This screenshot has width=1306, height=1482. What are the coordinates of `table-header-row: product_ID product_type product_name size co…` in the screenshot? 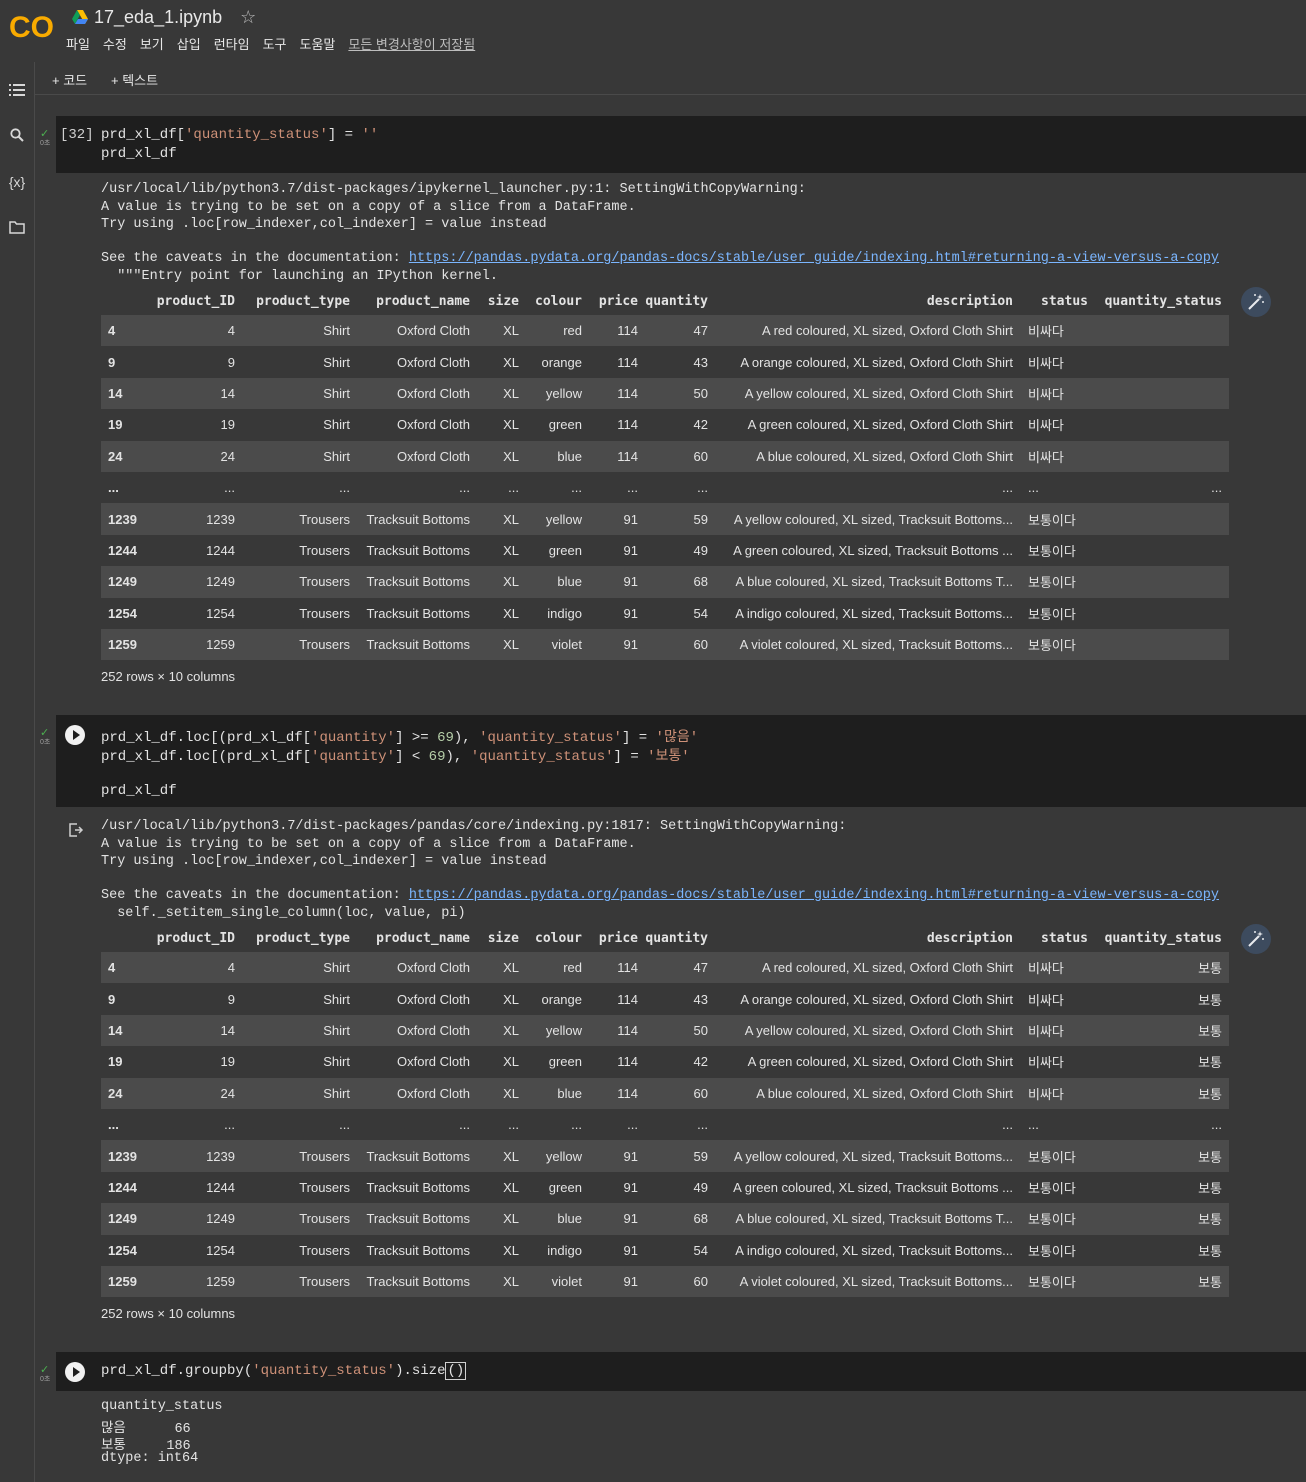 It's located at (665, 938).